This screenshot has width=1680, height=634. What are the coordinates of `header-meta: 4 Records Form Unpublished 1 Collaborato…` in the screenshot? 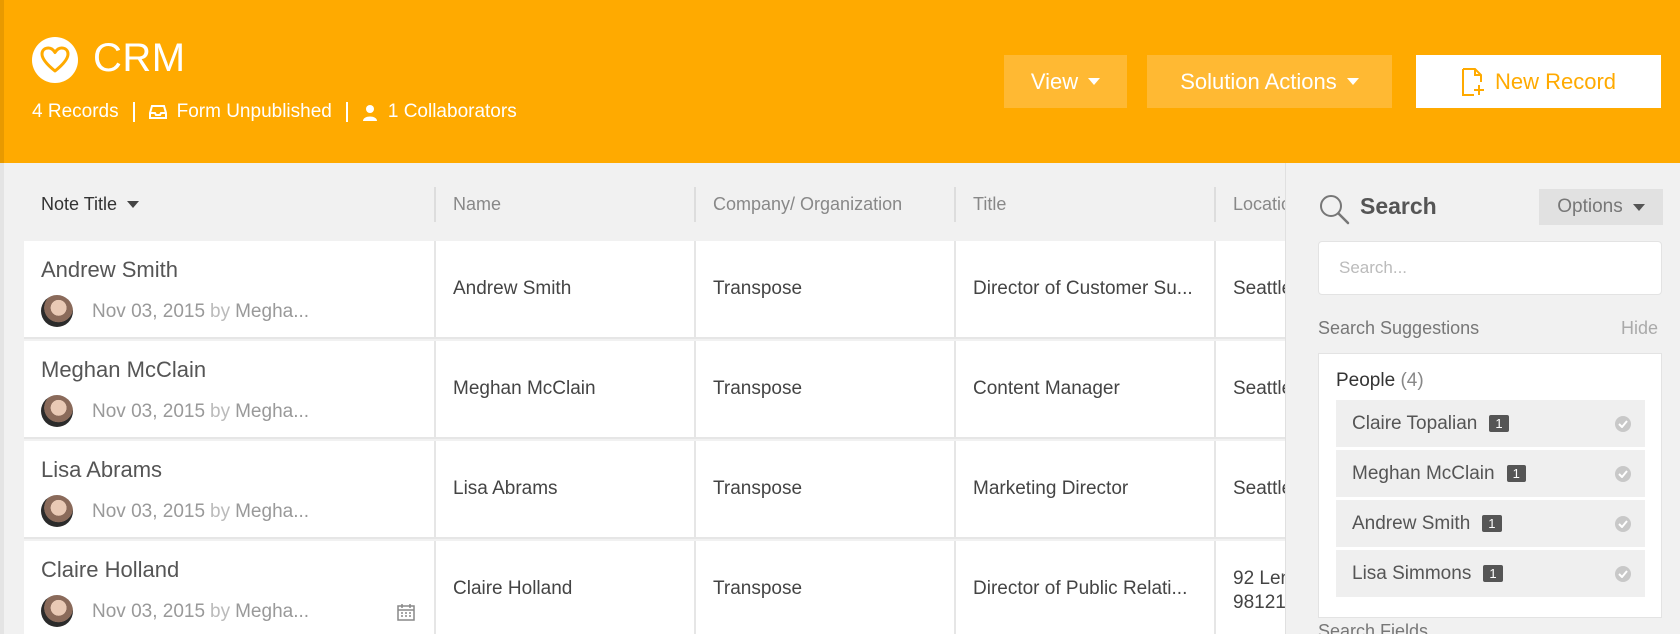 It's located at (274, 112).